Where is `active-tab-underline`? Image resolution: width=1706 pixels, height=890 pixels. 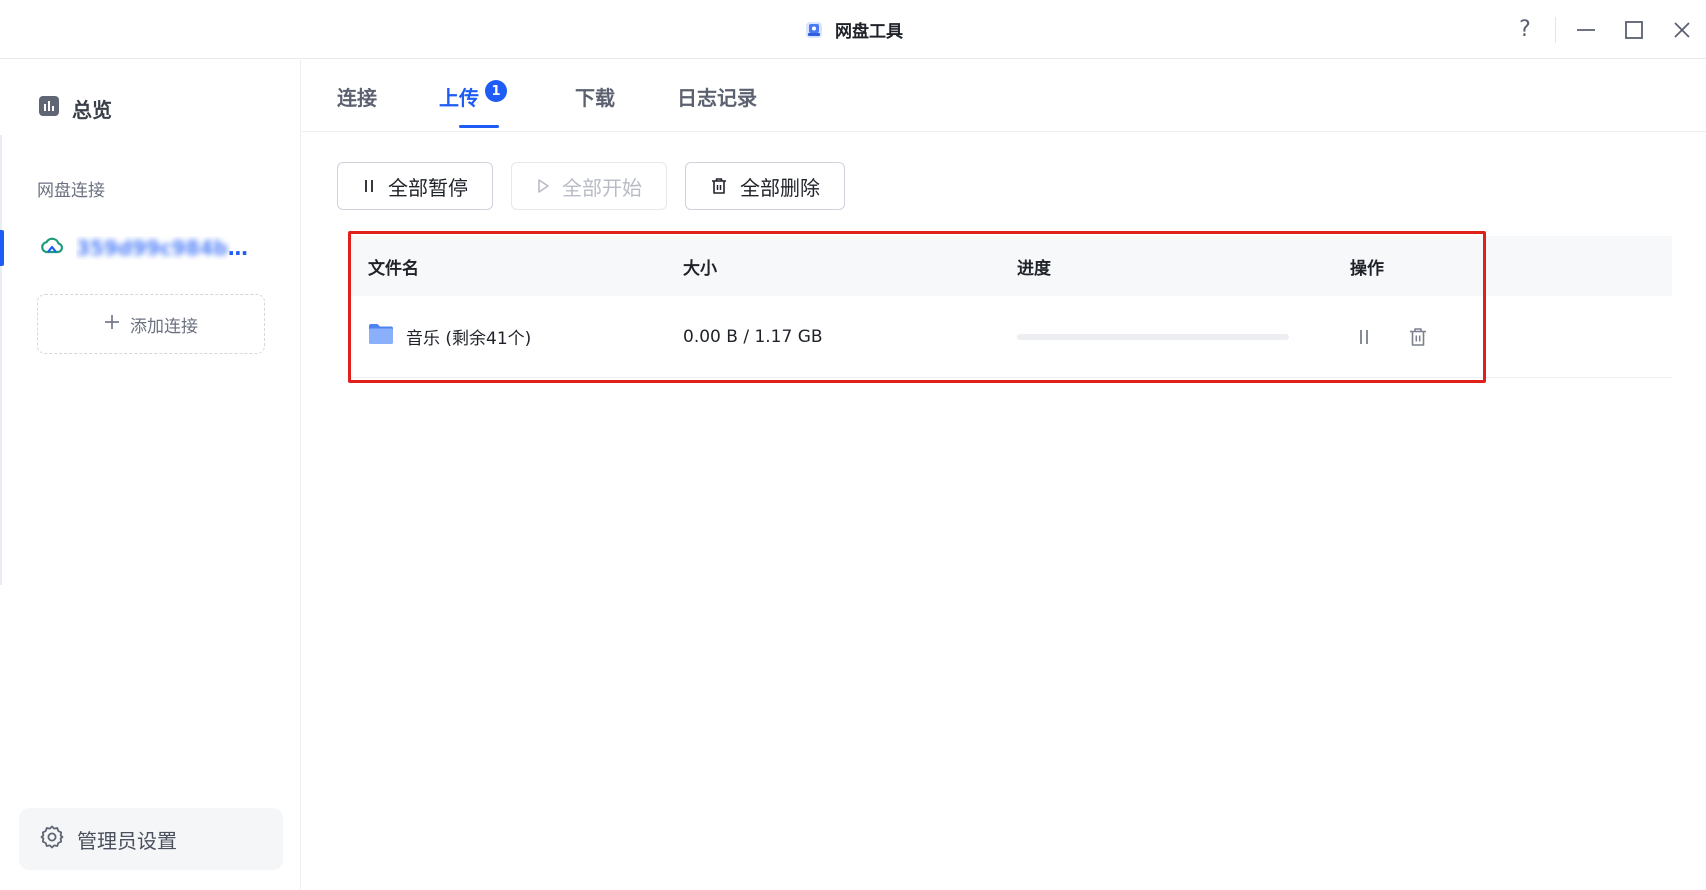 active-tab-underline is located at coordinates (479, 126).